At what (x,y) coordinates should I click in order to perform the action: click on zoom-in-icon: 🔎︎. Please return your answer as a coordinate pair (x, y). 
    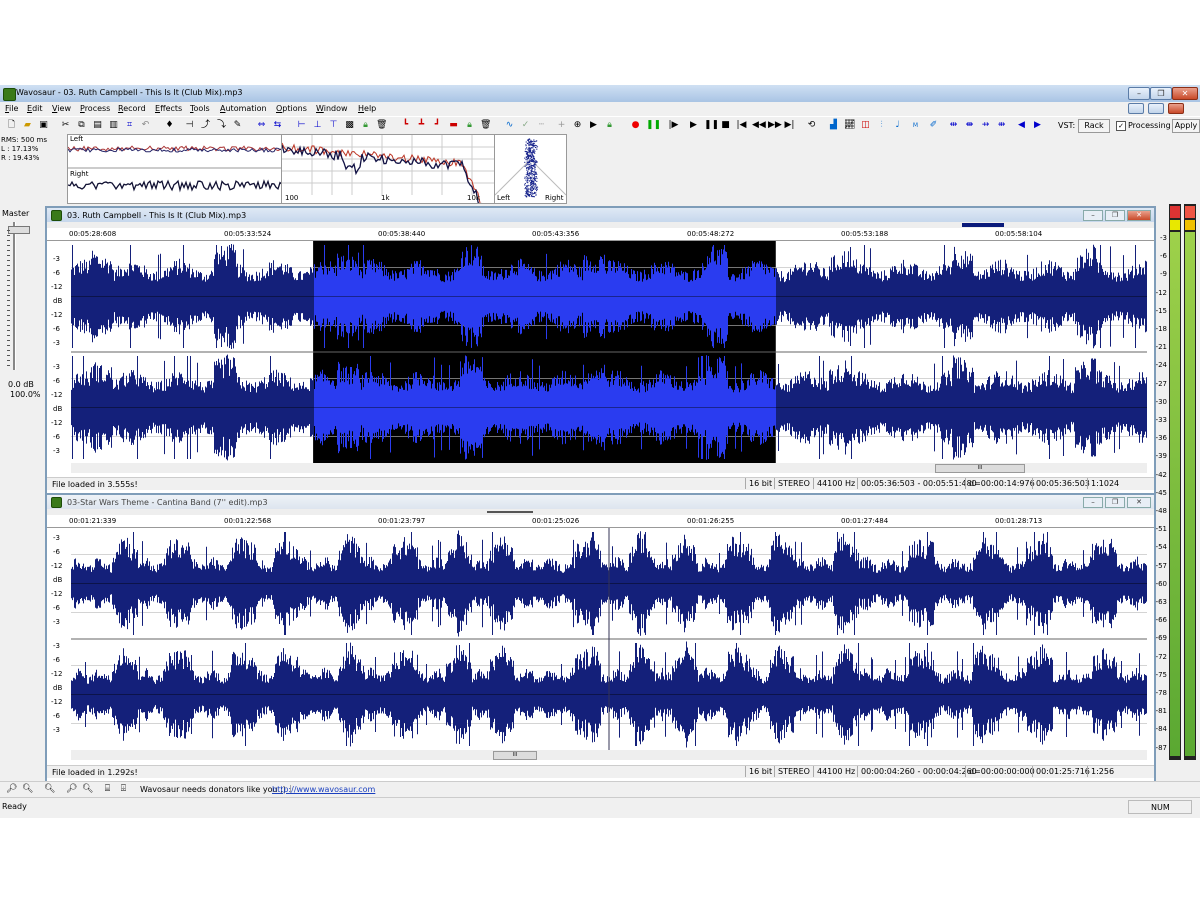
    Looking at the image, I should click on (11, 789).